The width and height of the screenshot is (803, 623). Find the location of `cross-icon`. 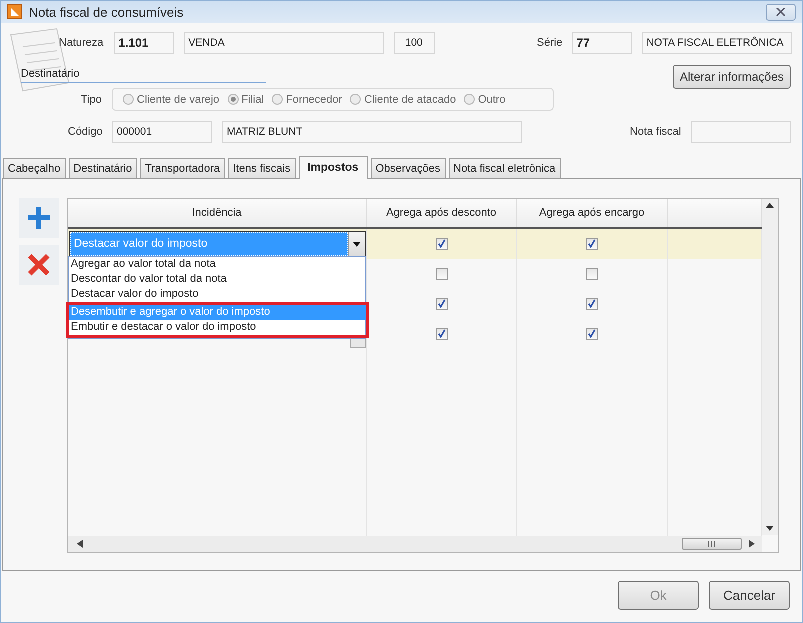

cross-icon is located at coordinates (39, 265).